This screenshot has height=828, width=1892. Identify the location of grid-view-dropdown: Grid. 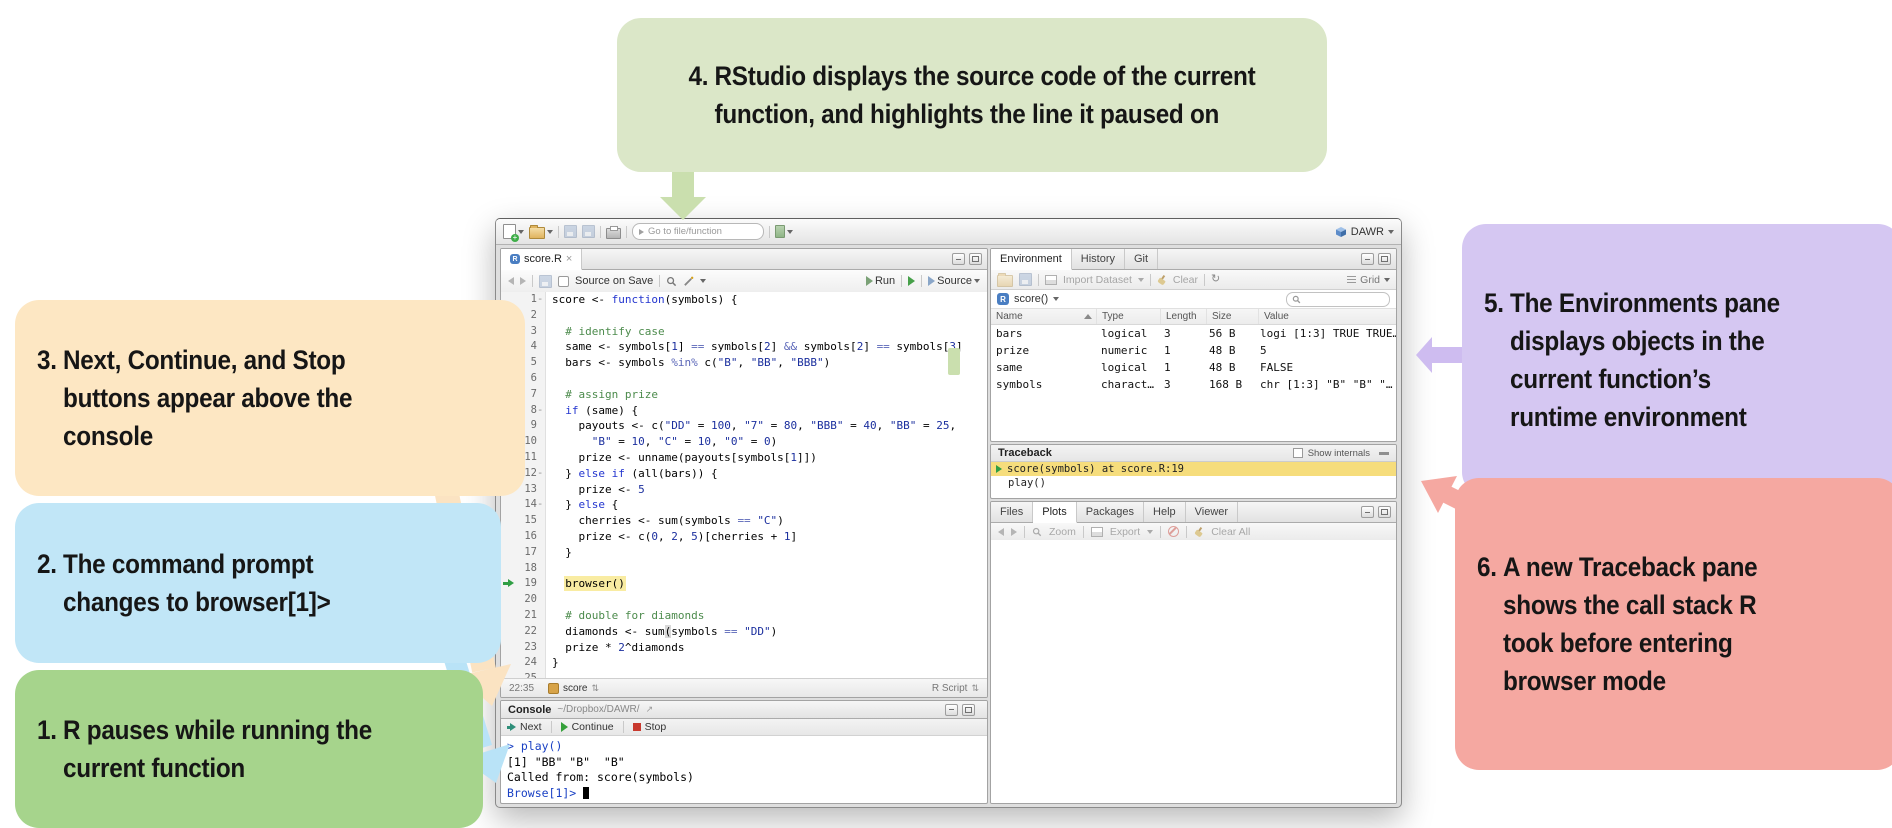
(1368, 280).